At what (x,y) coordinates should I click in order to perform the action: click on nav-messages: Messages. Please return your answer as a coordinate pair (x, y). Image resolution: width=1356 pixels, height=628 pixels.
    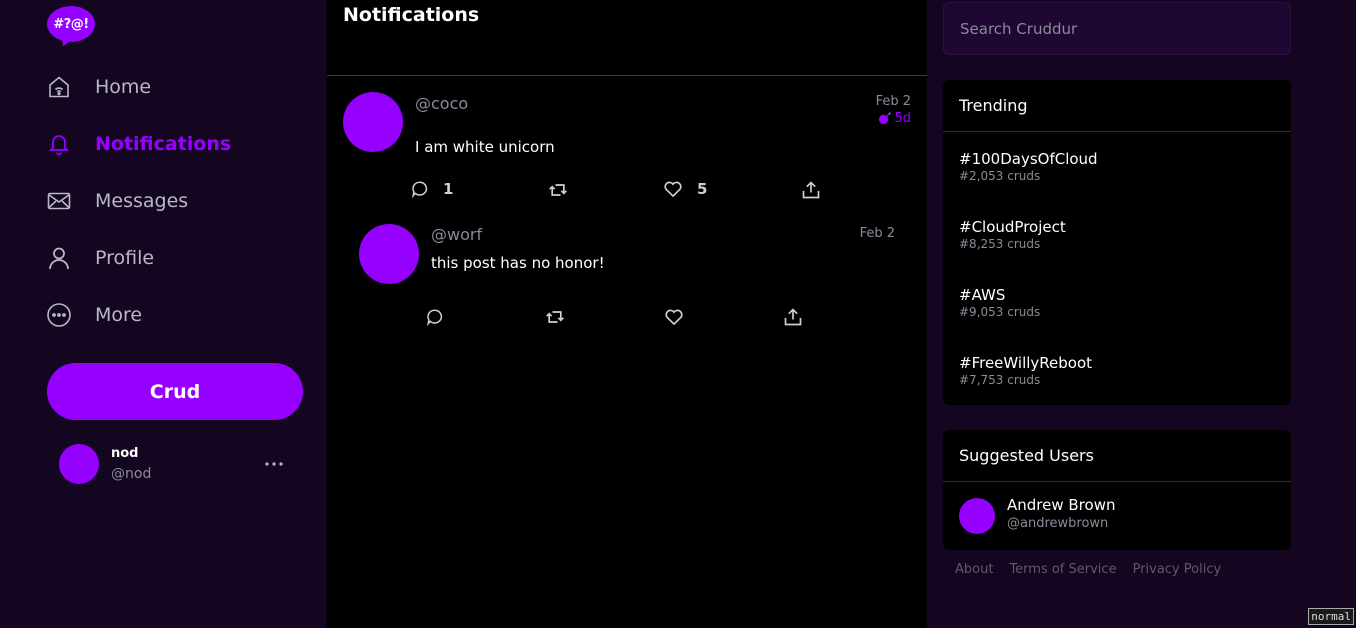
    Looking at the image, I should click on (177, 201).